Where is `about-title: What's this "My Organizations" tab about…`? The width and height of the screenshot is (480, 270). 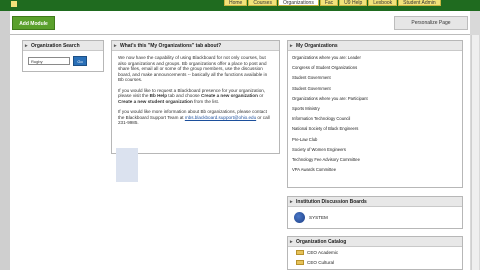 about-title: What's this "My Organizations" tab about… is located at coordinates (171, 46).